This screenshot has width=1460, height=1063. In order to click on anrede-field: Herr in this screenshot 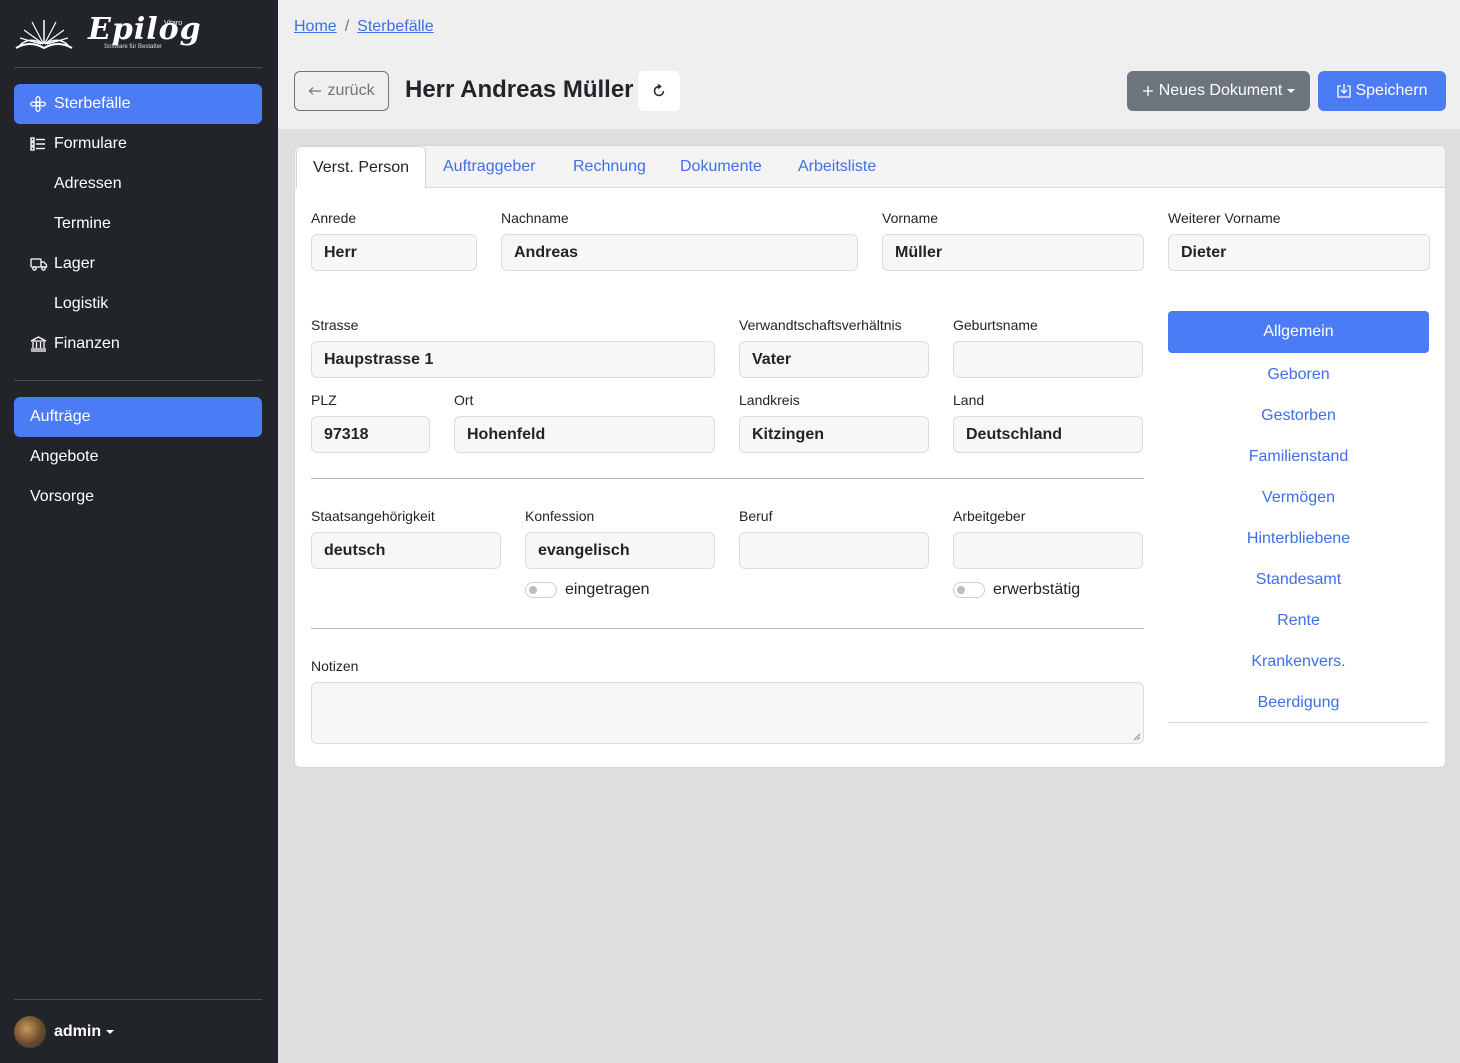, I will do `click(394, 252)`.